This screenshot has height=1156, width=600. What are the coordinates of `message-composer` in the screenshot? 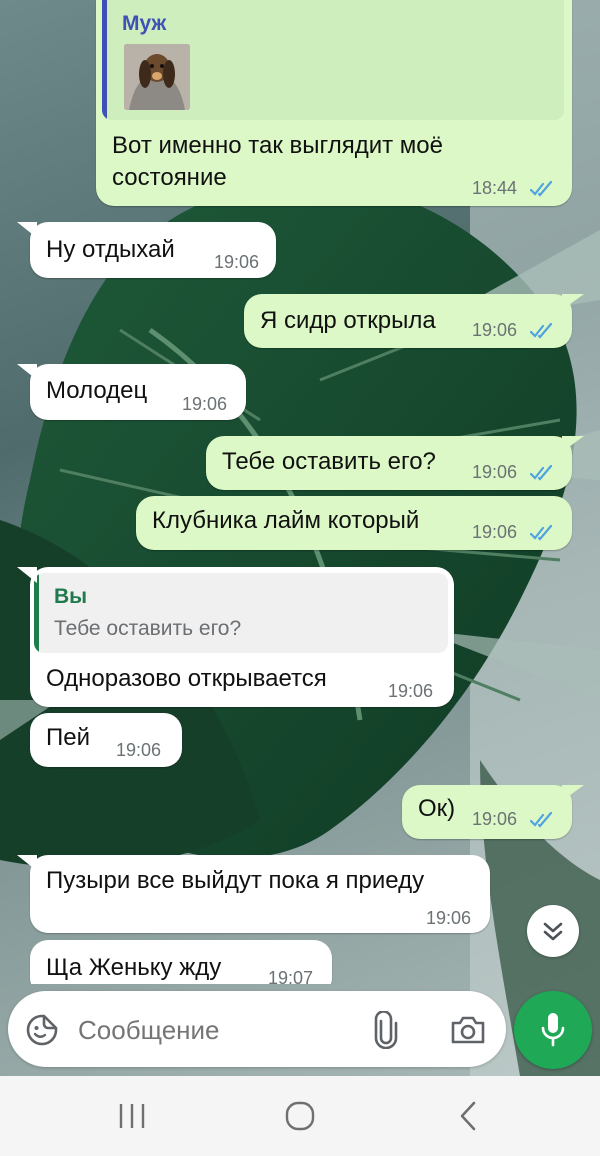 It's located at (257, 1029).